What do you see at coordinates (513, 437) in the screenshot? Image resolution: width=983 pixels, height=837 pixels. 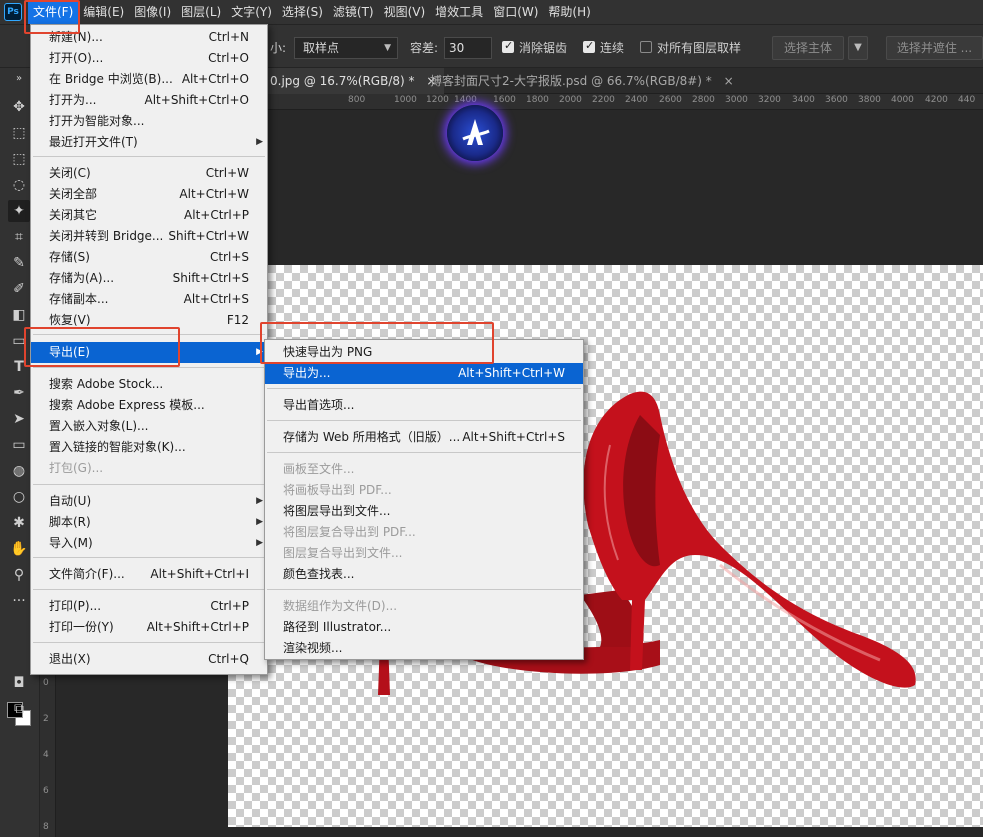 I see `menu-item-shortcut: Alt+Shift+Ctrl+S` at bounding box center [513, 437].